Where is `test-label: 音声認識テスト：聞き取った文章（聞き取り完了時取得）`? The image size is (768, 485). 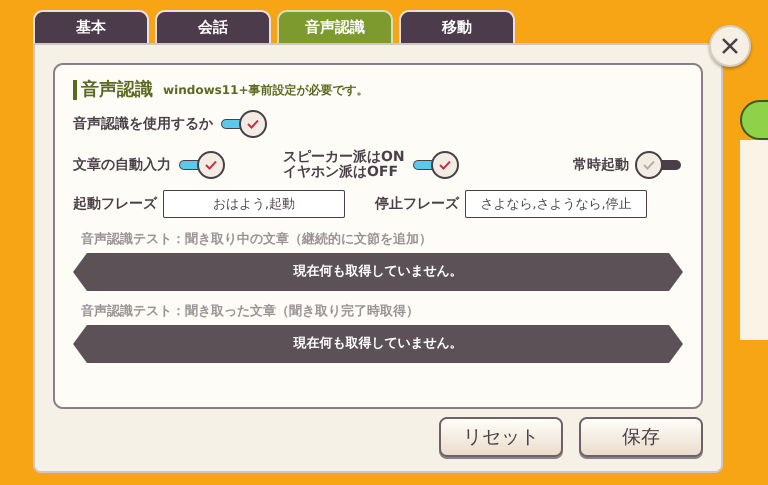 test-label: 音声認識テスト：聞き取った文章（聞き取り完了時取得） is located at coordinates (250, 312).